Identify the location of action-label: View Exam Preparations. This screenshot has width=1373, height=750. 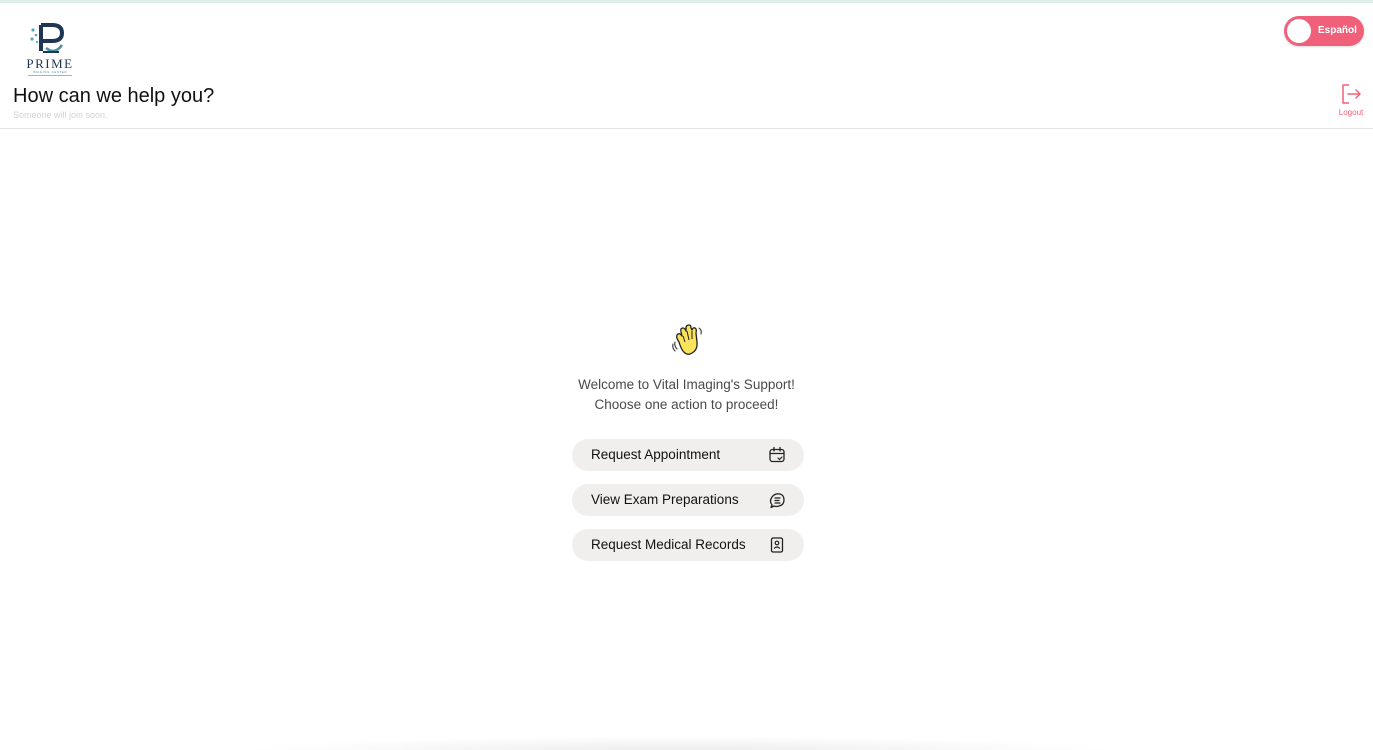
(665, 499).